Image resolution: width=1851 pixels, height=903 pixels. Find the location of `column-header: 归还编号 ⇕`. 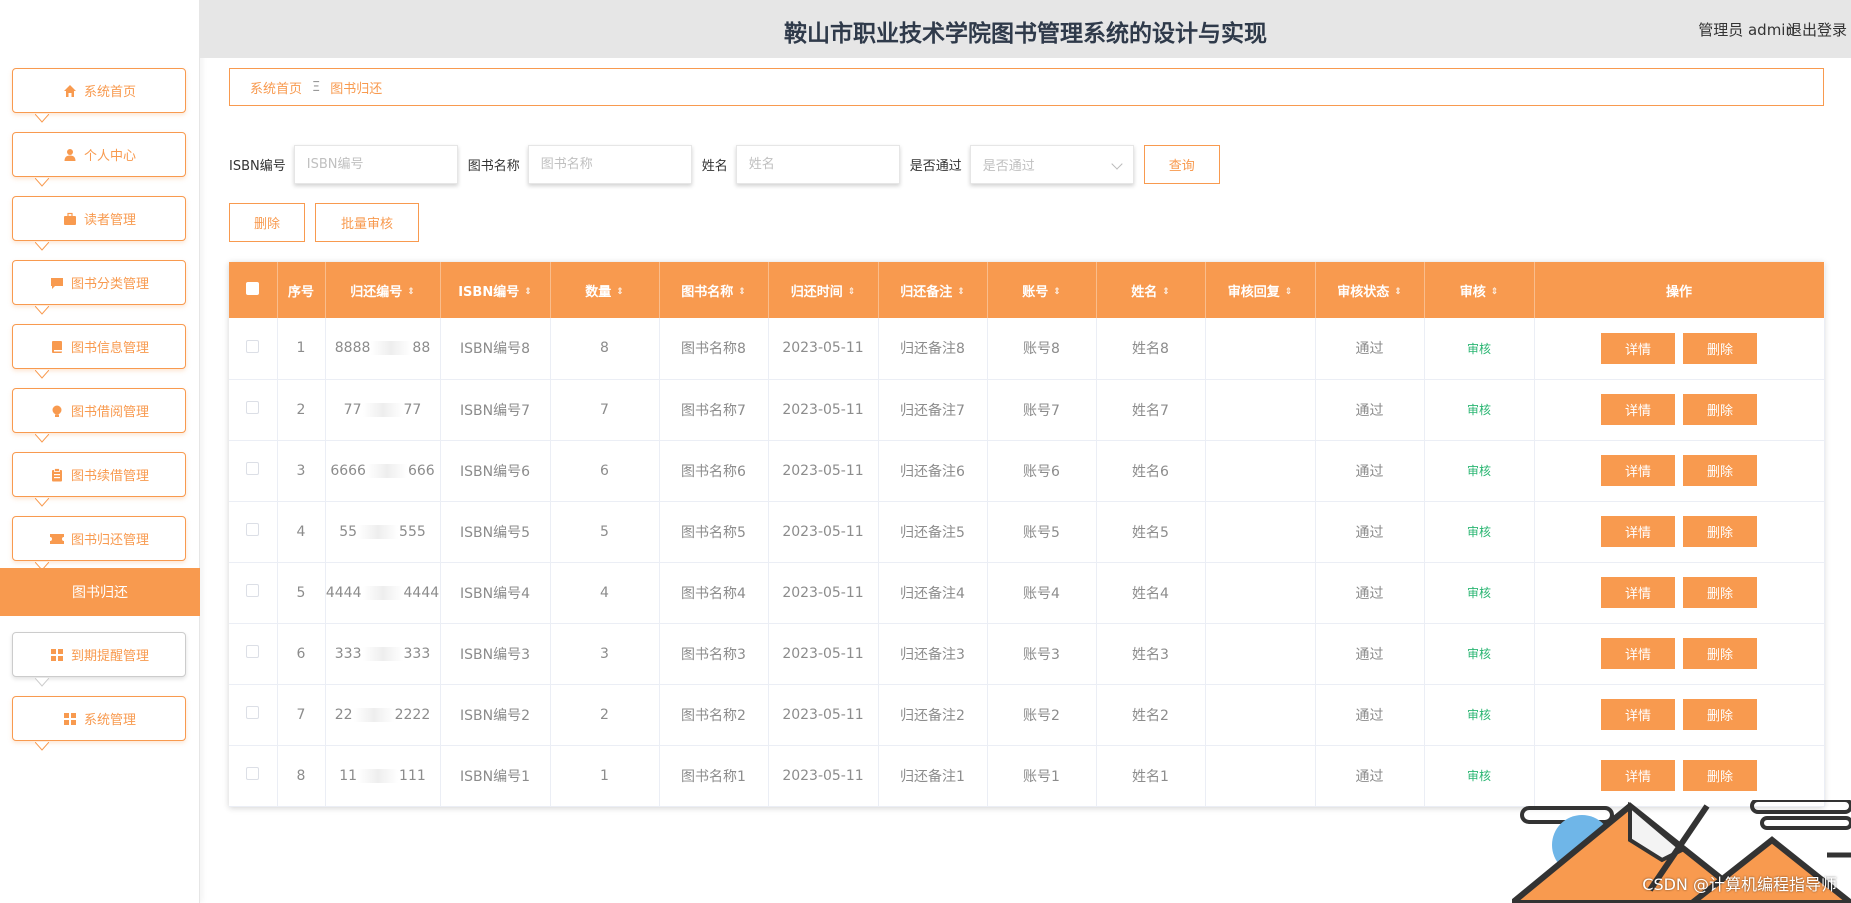

column-header: 归还编号 ⇕ is located at coordinates (383, 290).